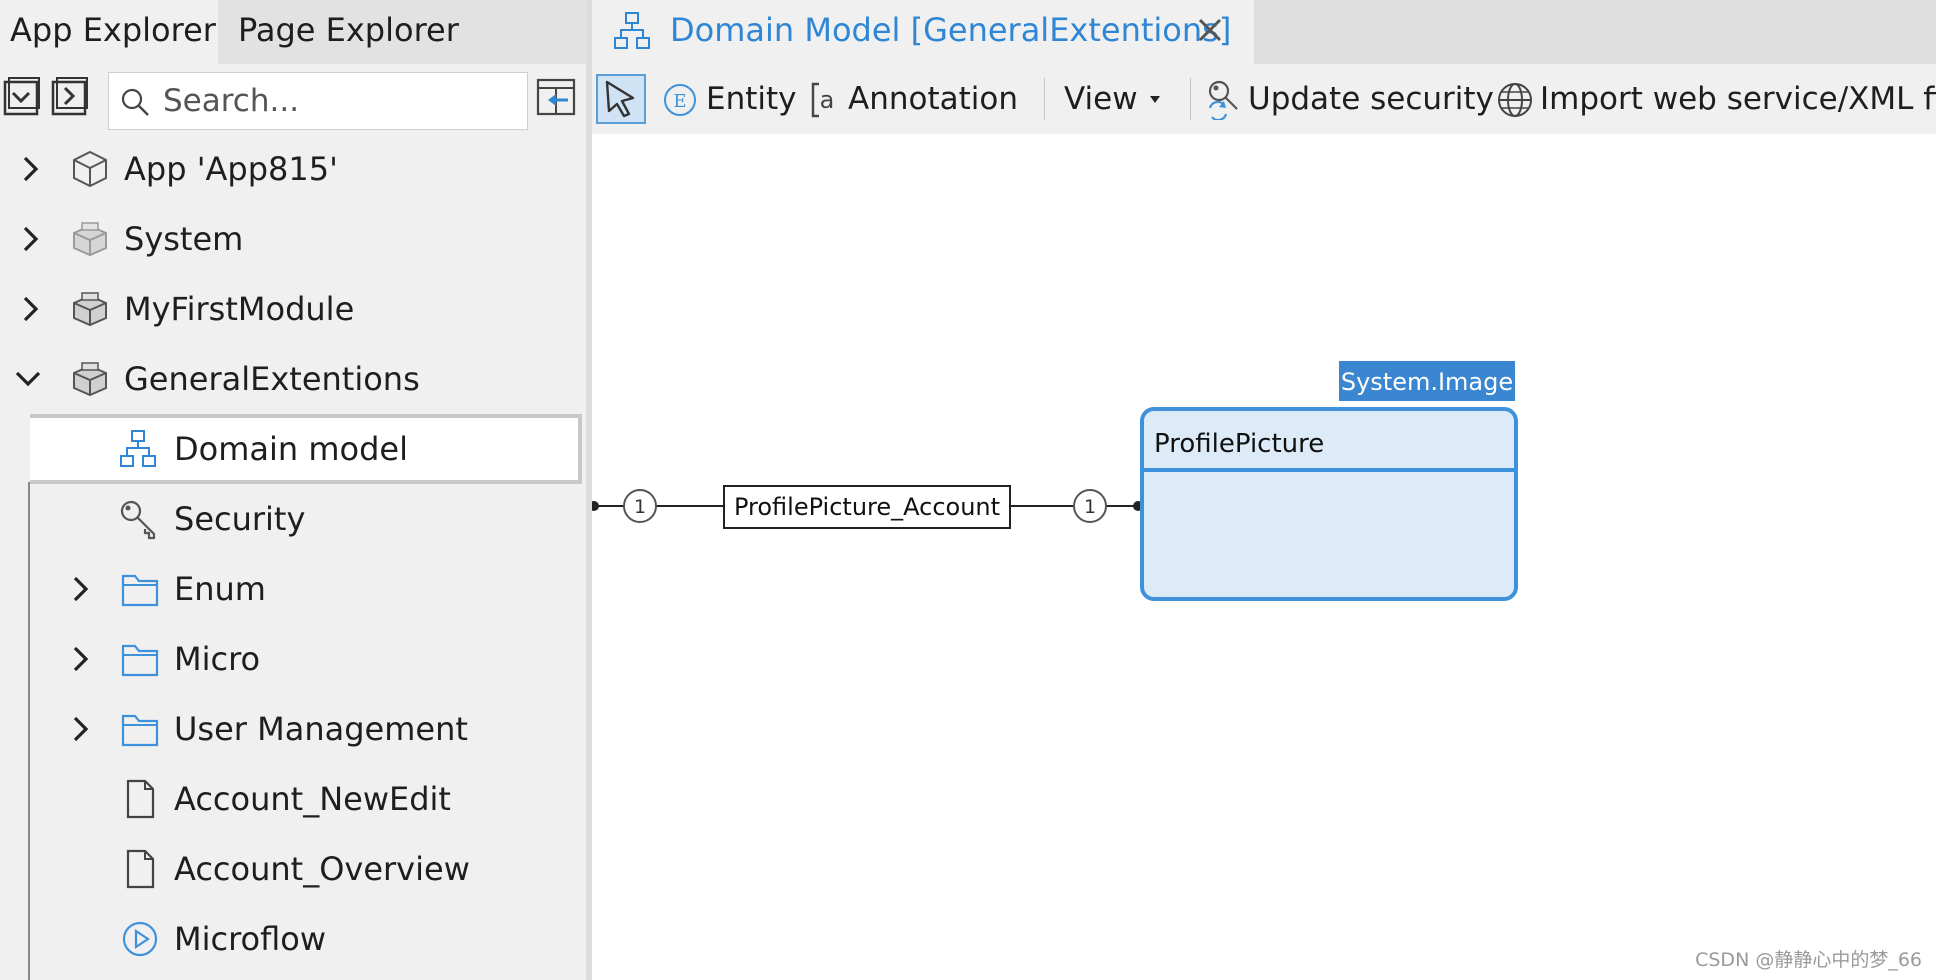  What do you see at coordinates (1329, 504) in the screenshot?
I see `entity-profilepicture: ProfilePicture` at bounding box center [1329, 504].